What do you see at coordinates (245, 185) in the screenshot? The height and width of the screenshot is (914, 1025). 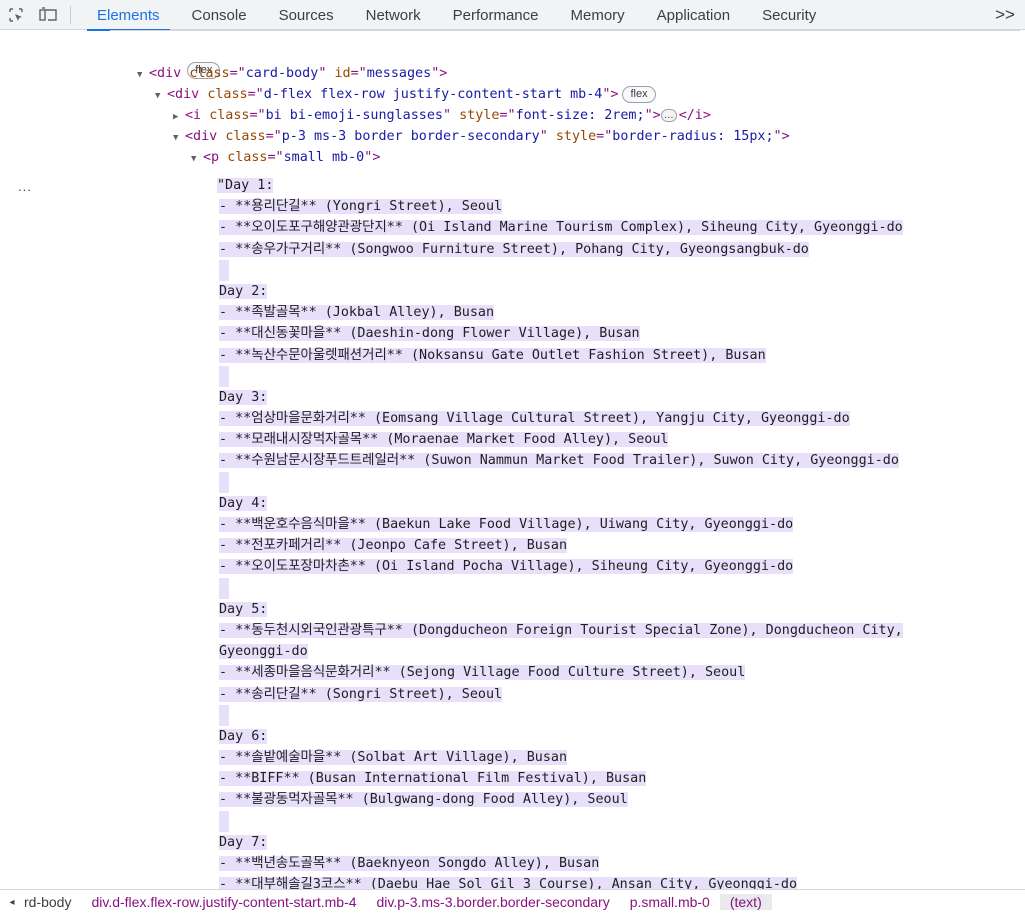 I see `text-line-content: "Day 1:` at bounding box center [245, 185].